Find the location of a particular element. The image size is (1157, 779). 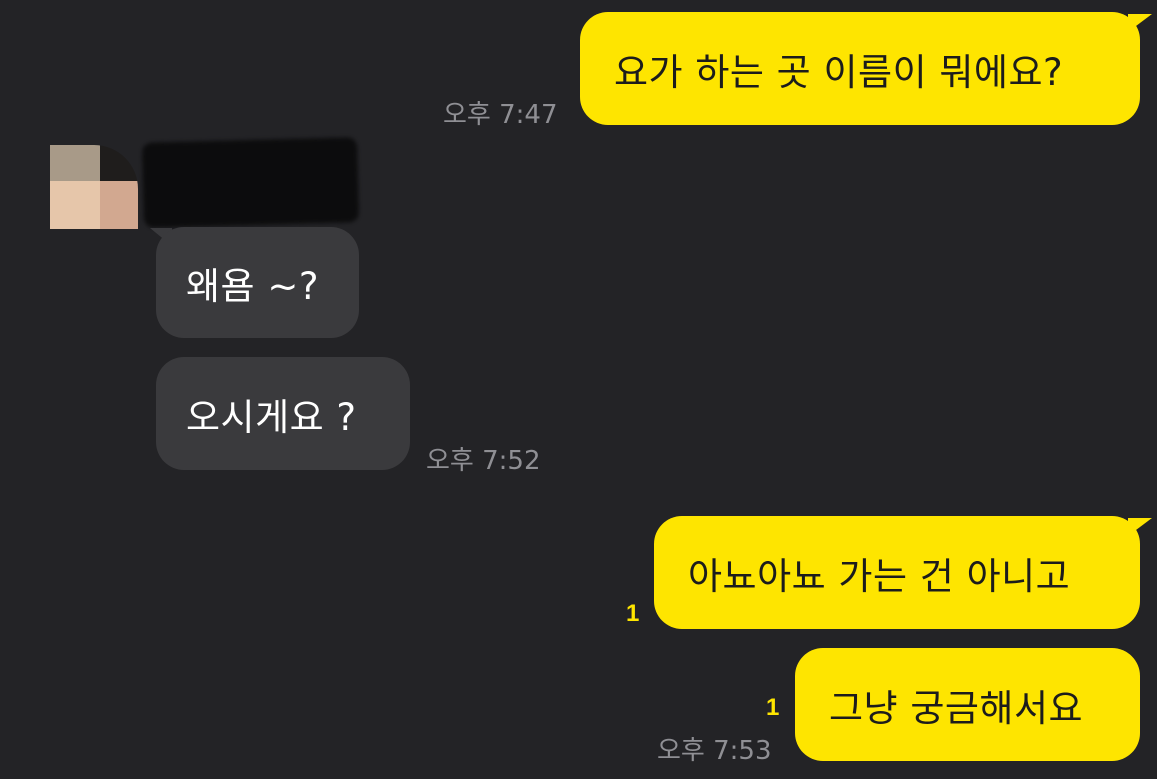

message-time: 오후 7:53 is located at coordinates (714, 751).